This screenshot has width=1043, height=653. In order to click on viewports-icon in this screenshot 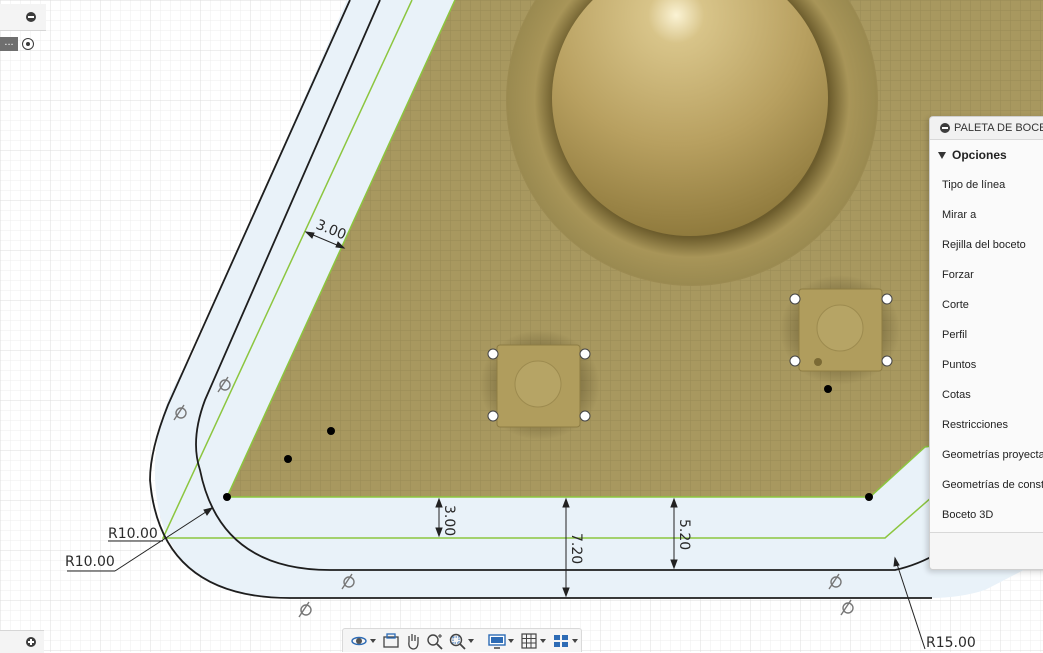, I will do `click(561, 640)`.